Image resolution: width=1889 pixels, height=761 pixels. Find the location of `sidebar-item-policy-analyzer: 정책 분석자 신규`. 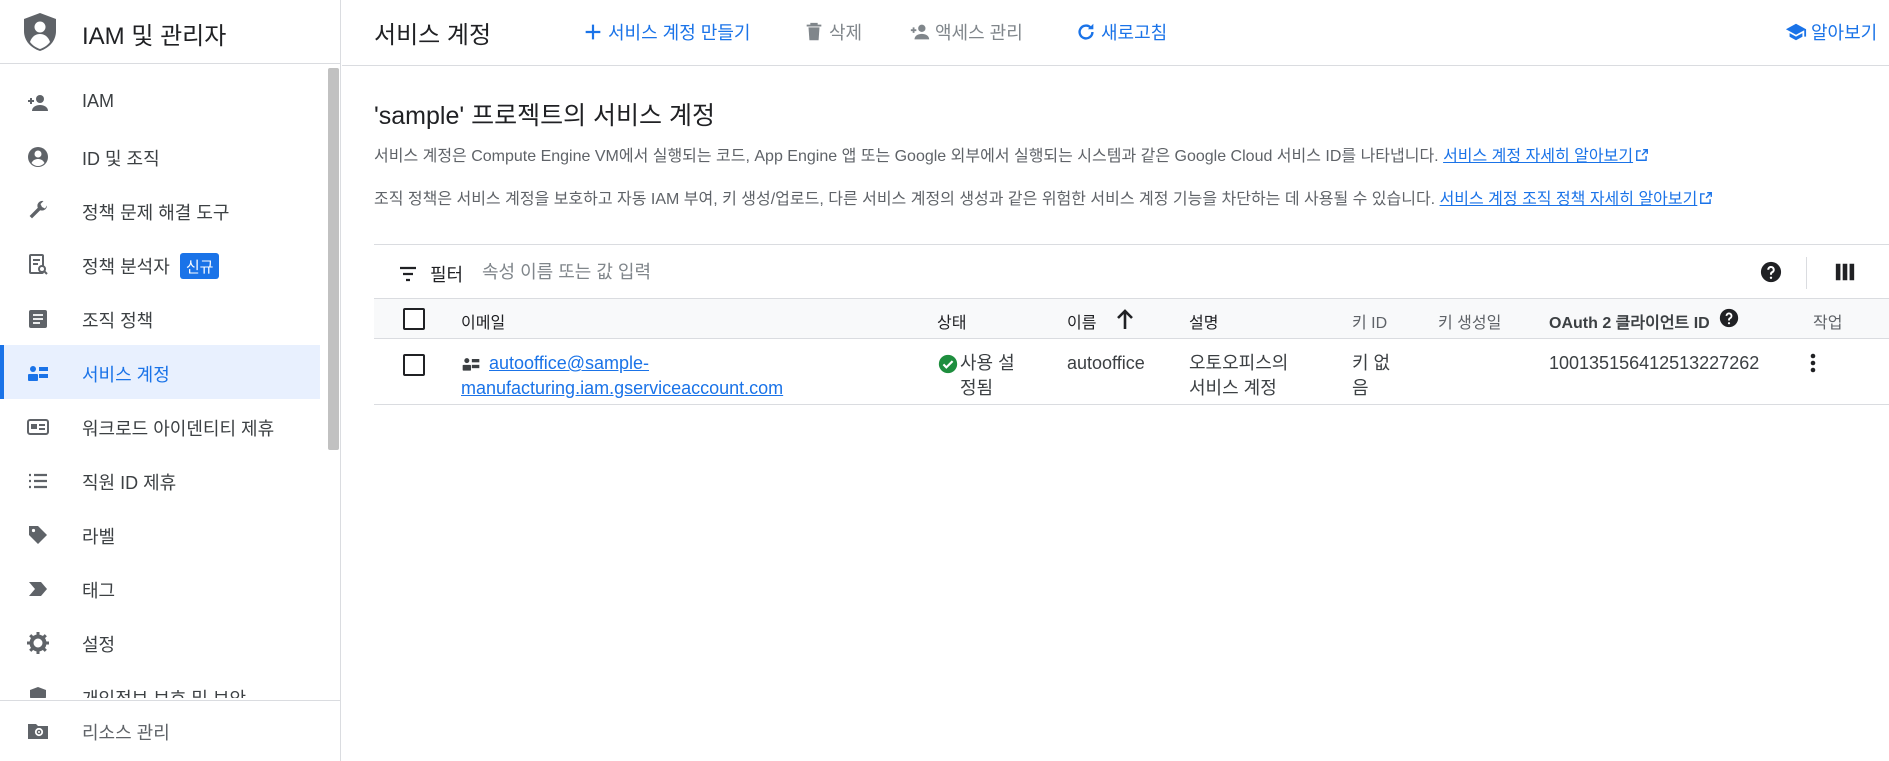

sidebar-item-policy-analyzer: 정책 분석자 신규 is located at coordinates (160, 264).